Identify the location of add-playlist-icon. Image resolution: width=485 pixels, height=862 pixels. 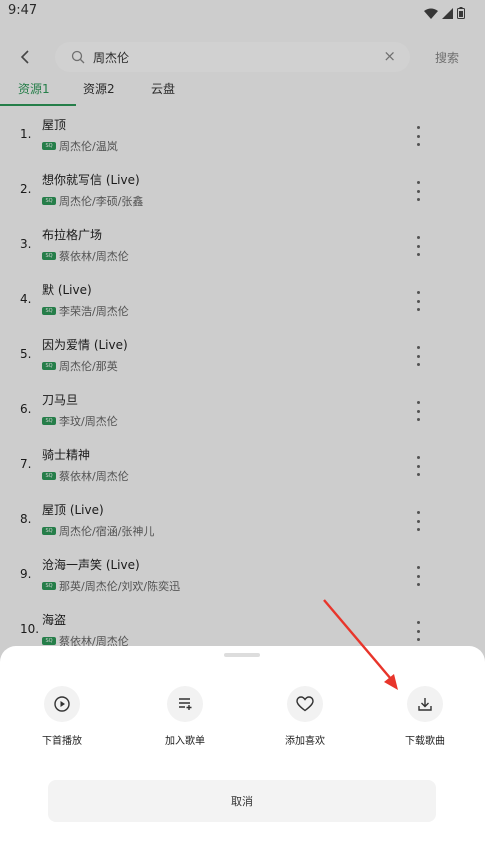
(185, 704).